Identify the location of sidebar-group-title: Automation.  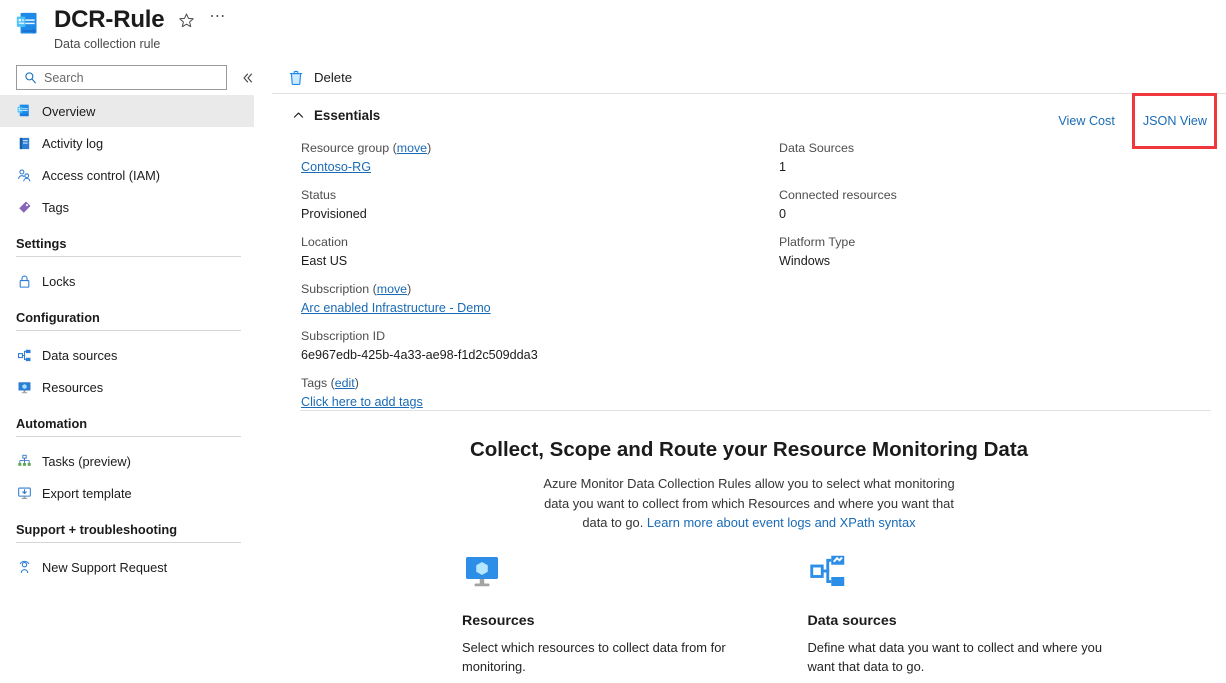
(52, 423).